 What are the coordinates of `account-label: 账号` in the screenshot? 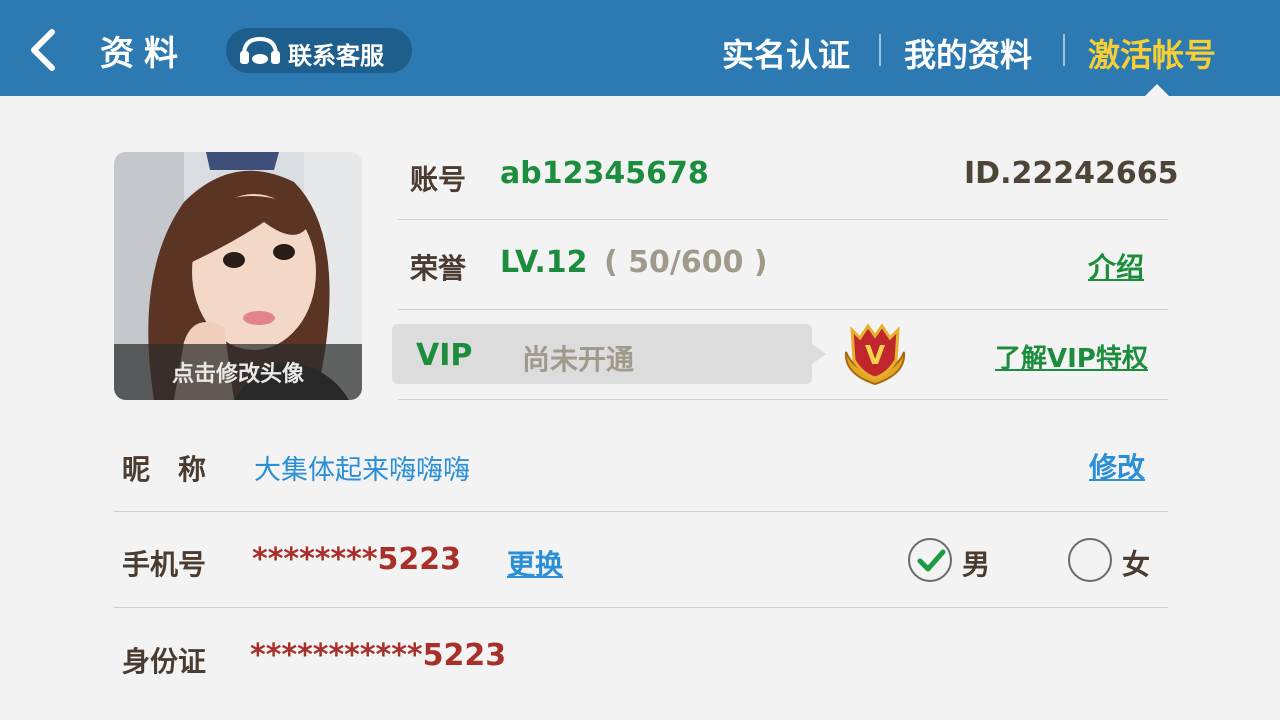 It's located at (438, 179).